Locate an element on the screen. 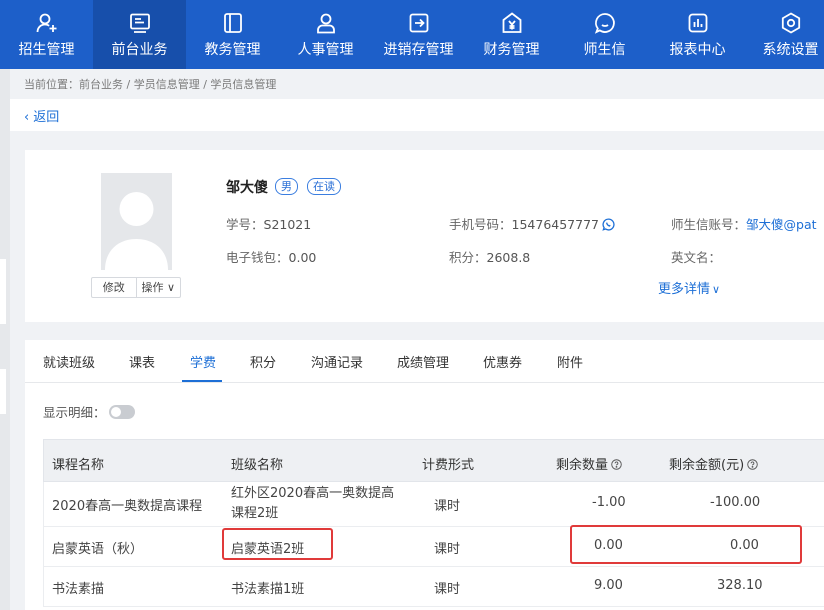 The image size is (824, 610). chat-icon is located at coordinates (605, 23).